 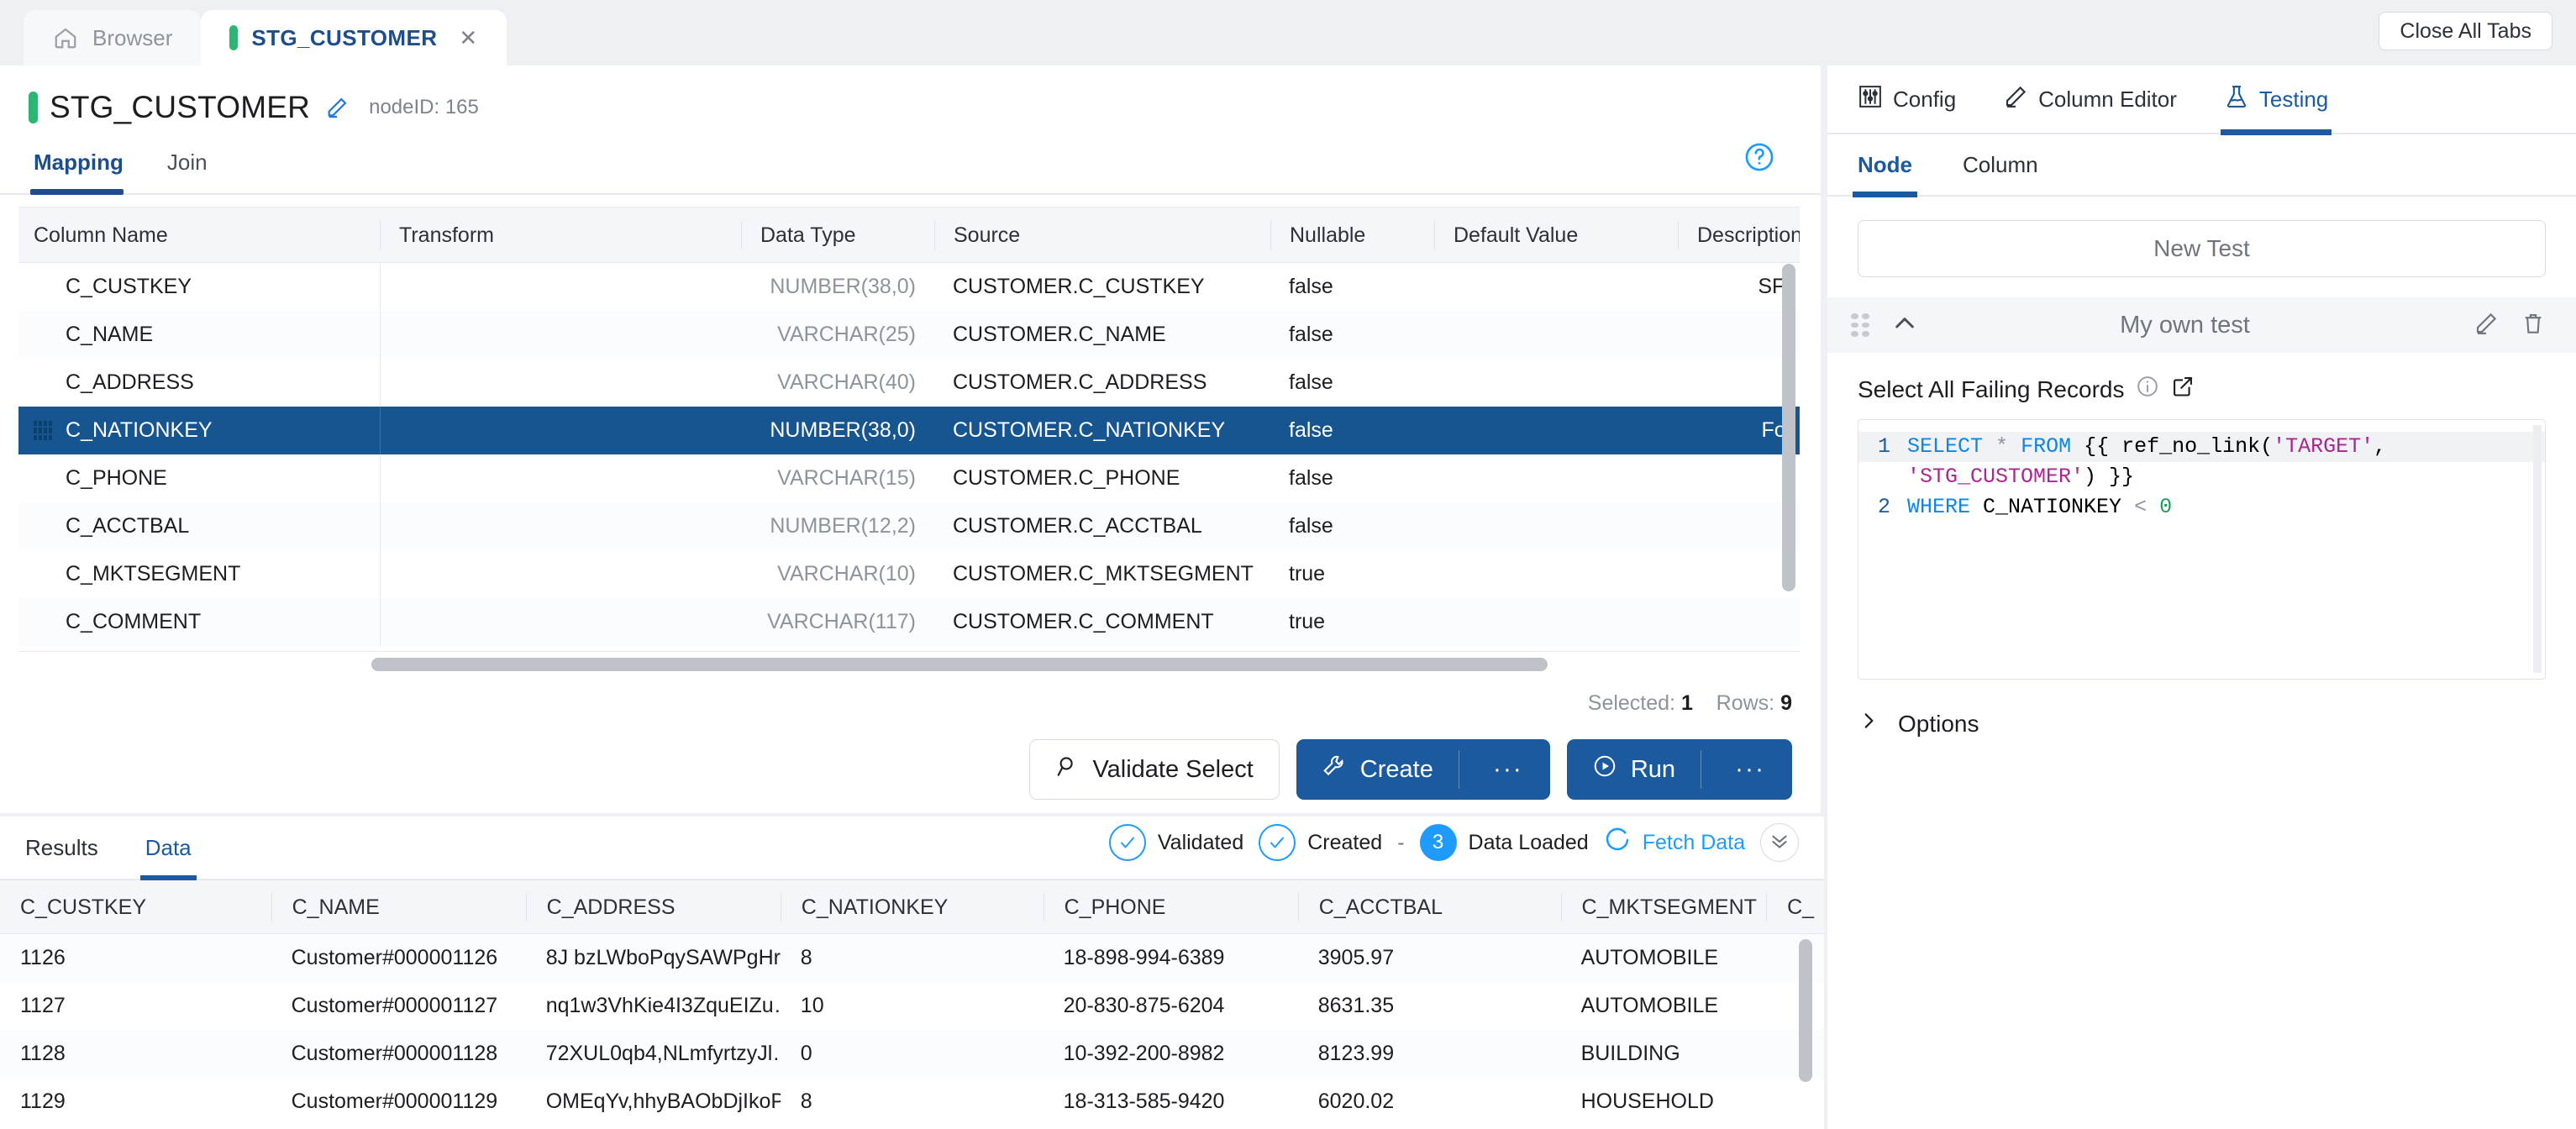 I want to click on data-col-header: C_ADDRESS, so click(x=653, y=907).